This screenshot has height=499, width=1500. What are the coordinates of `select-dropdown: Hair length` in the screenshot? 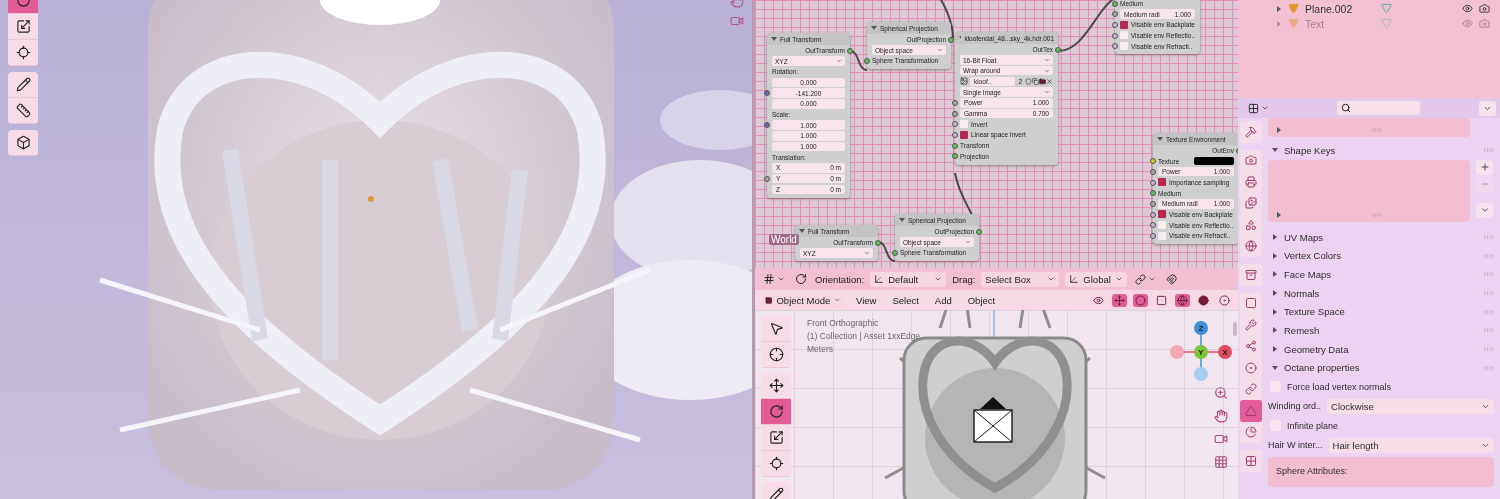 It's located at (1411, 445).